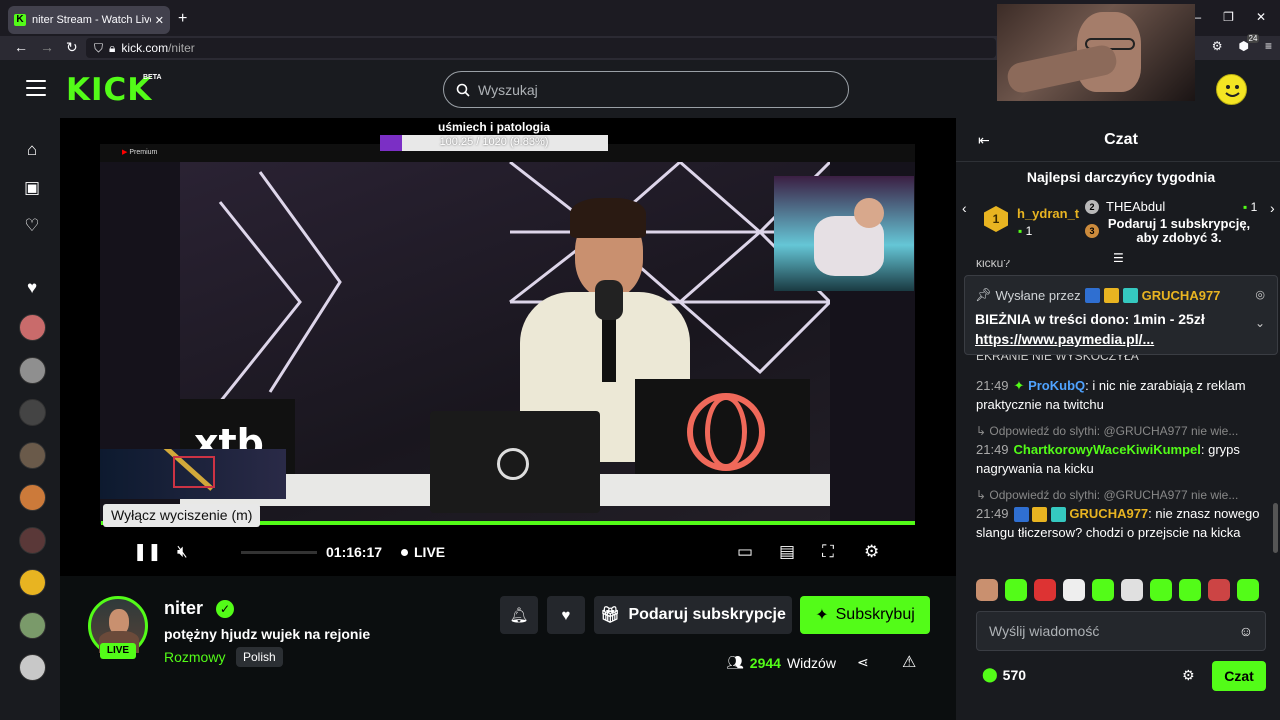 The width and height of the screenshot is (1280, 720). I want to click on url-bar: ⛉ 🔒︎ kick.com/niter, so click(541, 48).